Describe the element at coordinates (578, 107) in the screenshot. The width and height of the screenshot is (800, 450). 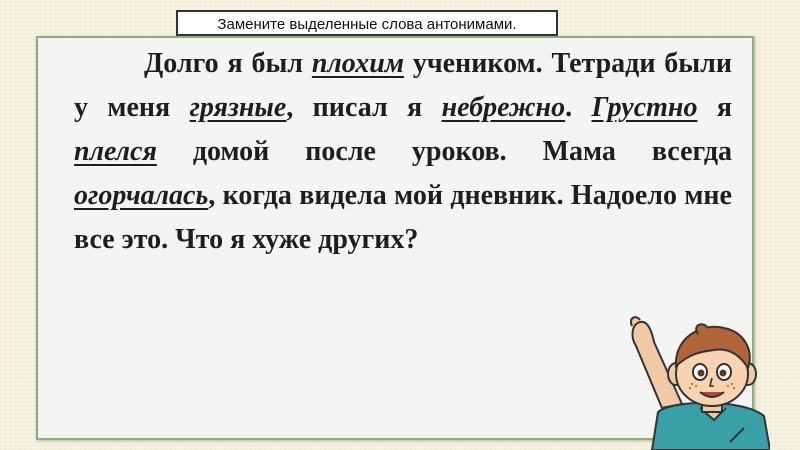
I see `text-run: .` at that location.